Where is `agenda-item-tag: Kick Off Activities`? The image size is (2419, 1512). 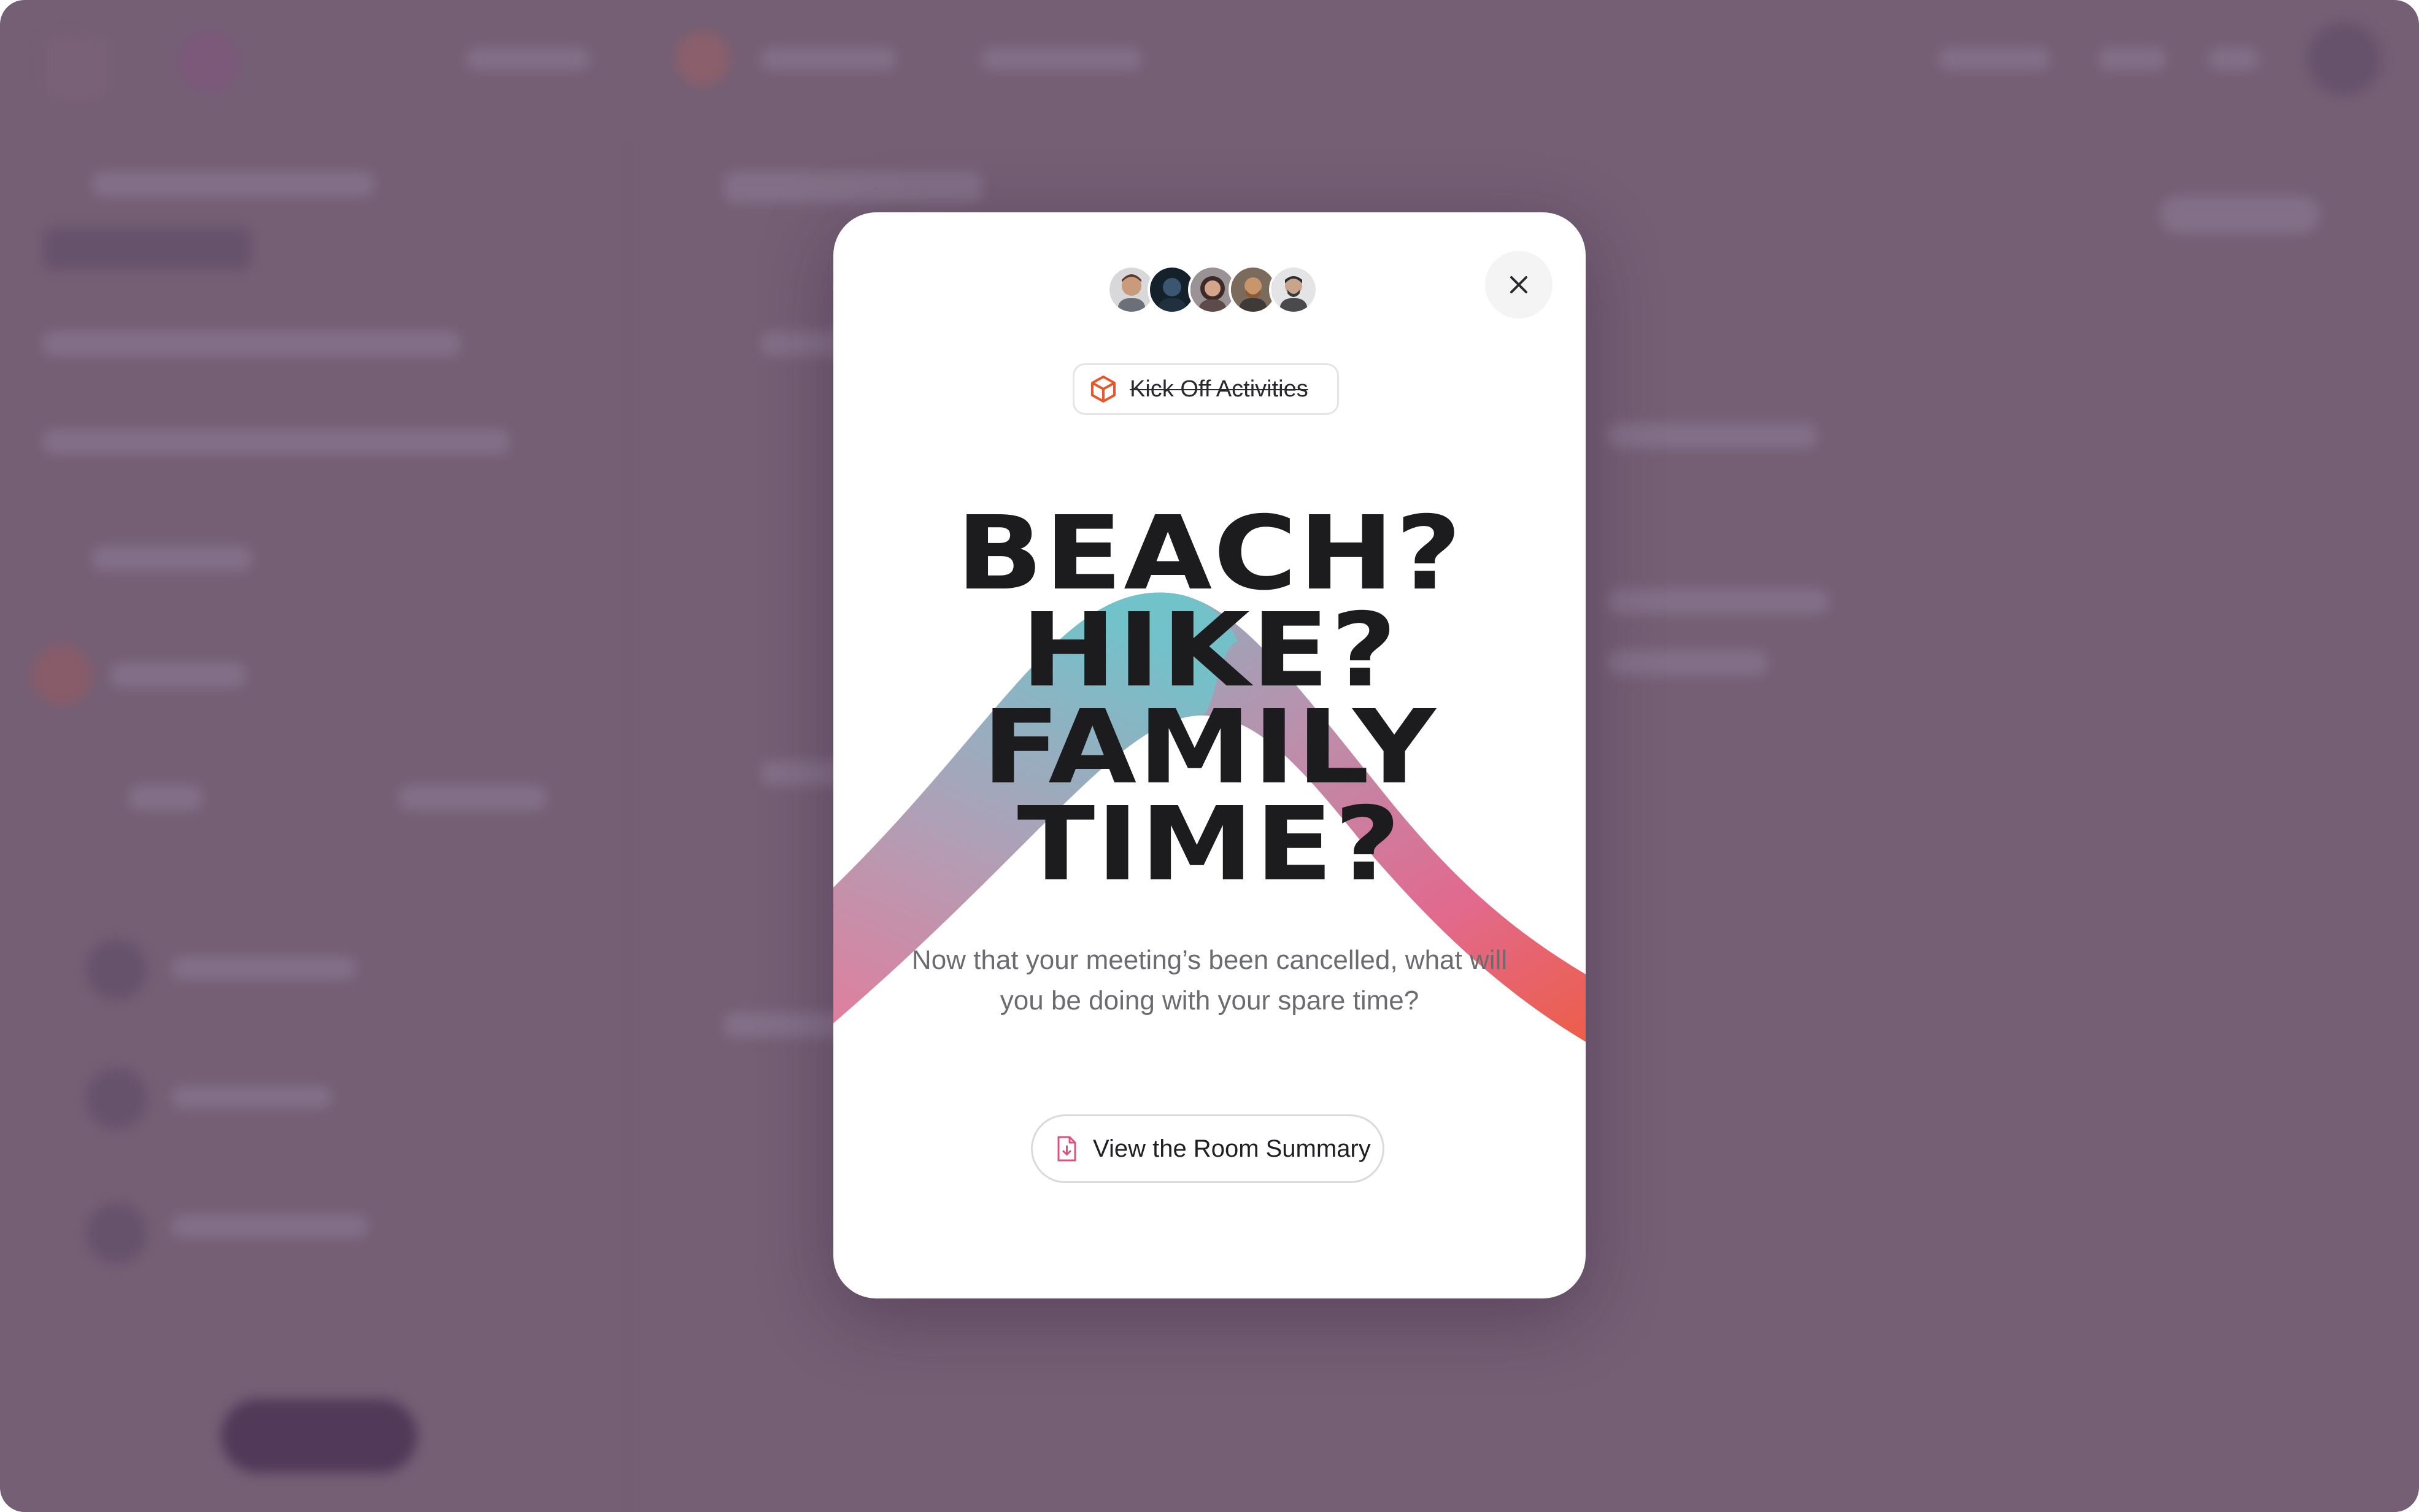 agenda-item-tag: Kick Off Activities is located at coordinates (1206, 389).